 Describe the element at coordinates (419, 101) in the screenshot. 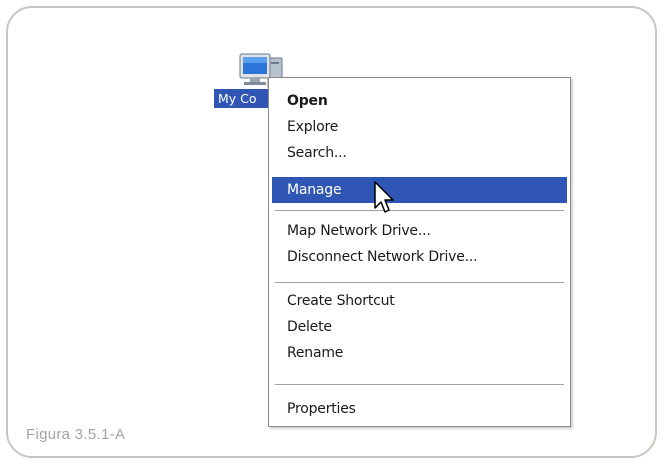

I see `menu-item-open: Open` at that location.